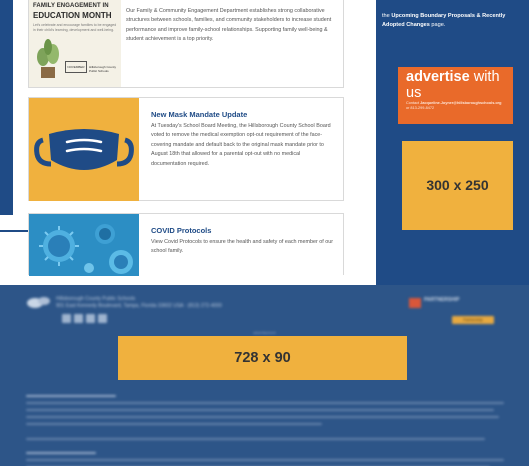 The image size is (529, 466). Describe the element at coordinates (72, 15) in the screenshot. I see `thumb-heading-line2: EDUCATION MONTH` at that location.